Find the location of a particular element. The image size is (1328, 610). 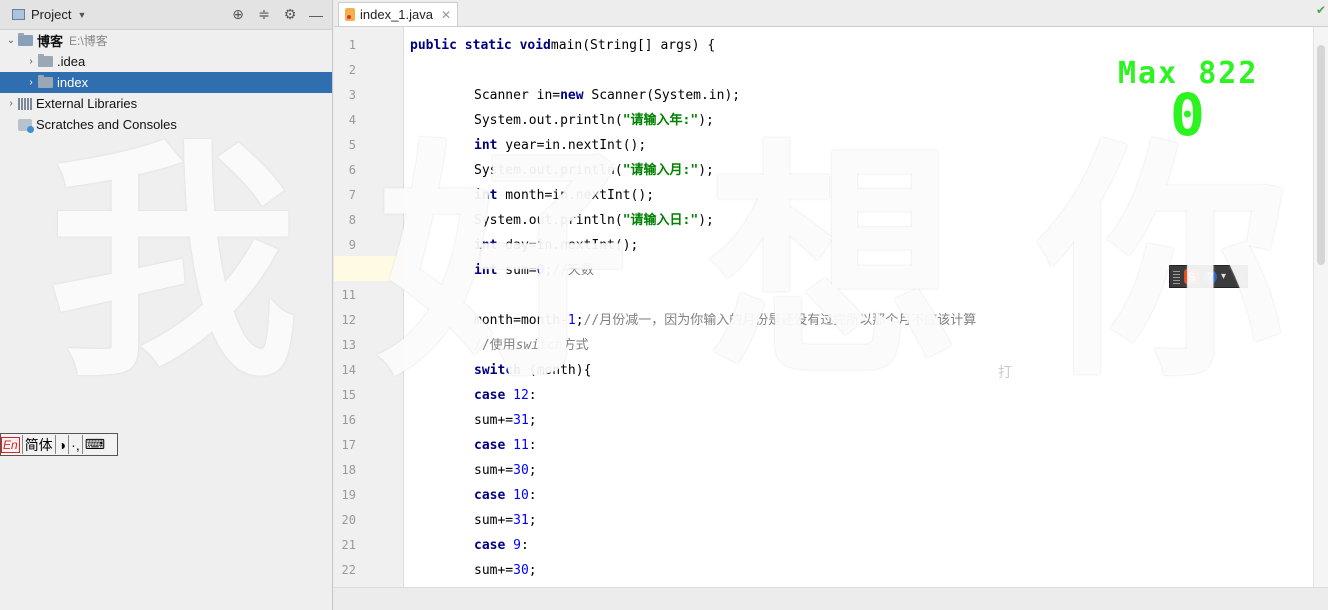

sogou-toolbar: S ? ▾ is located at coordinates (1208, 276).